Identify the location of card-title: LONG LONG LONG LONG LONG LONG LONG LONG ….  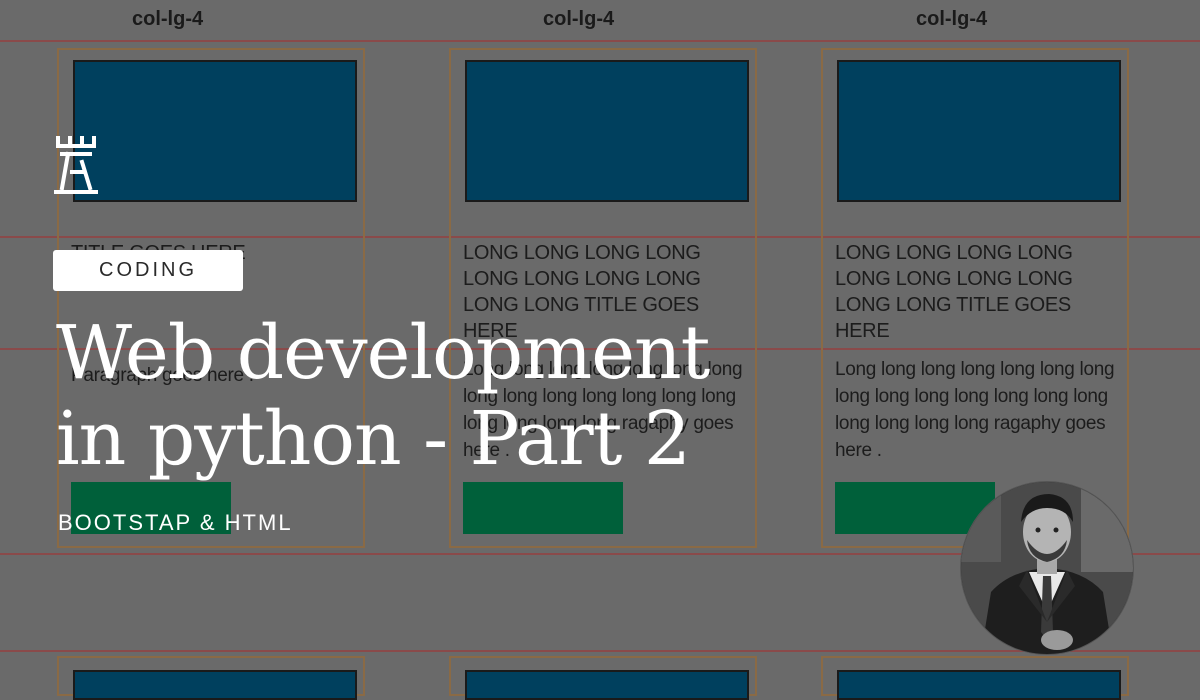
(954, 292).